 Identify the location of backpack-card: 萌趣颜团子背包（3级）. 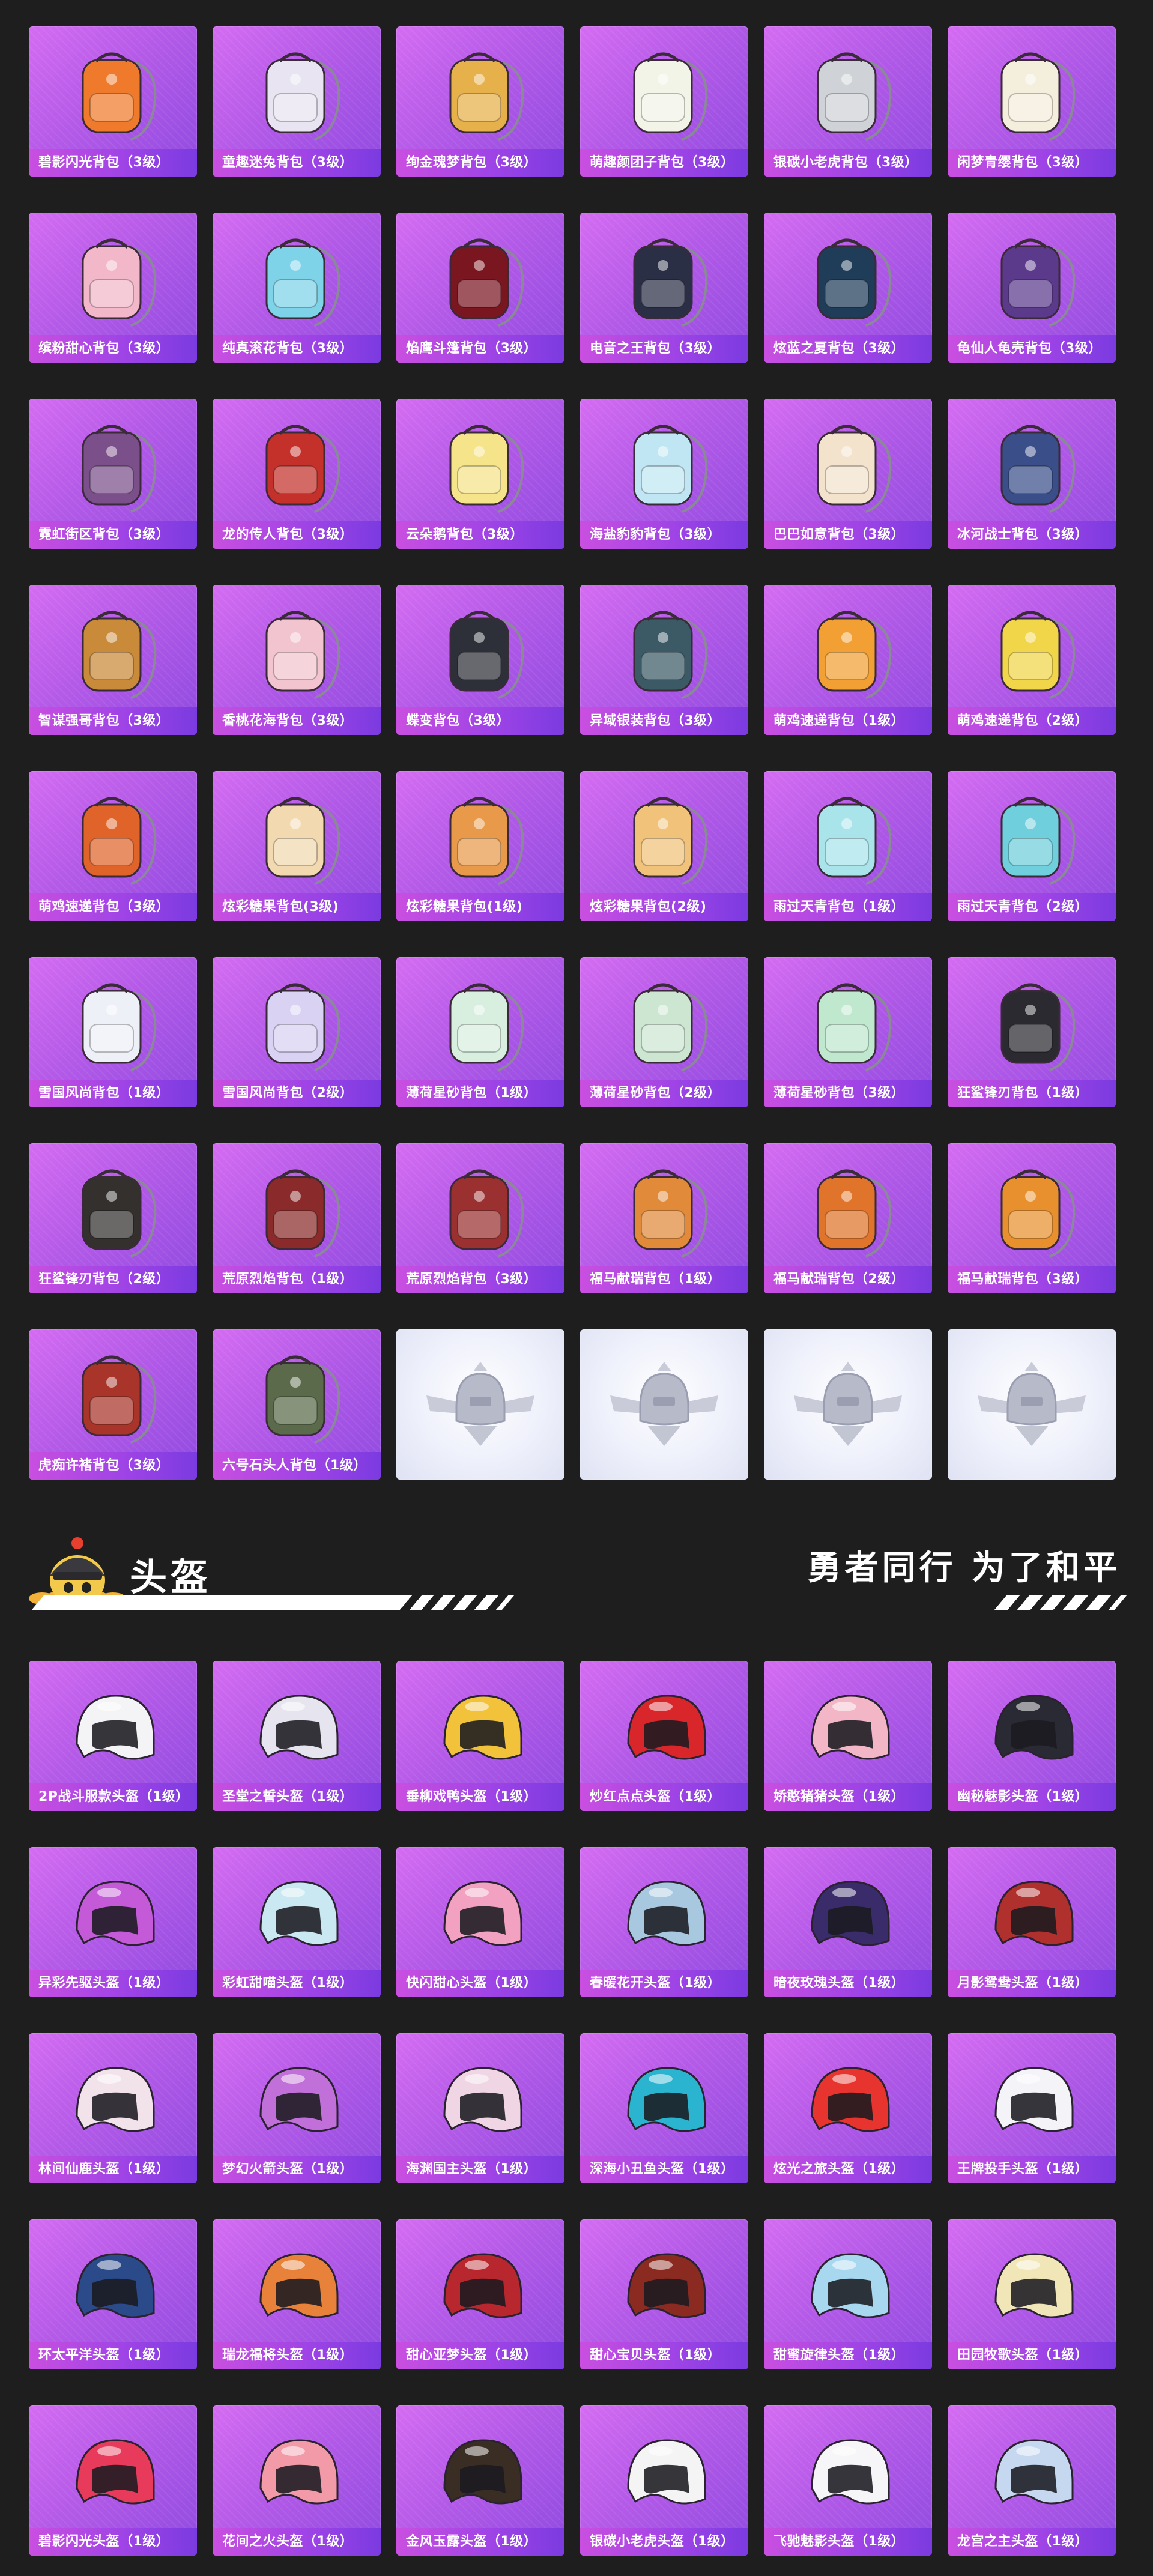
(664, 101).